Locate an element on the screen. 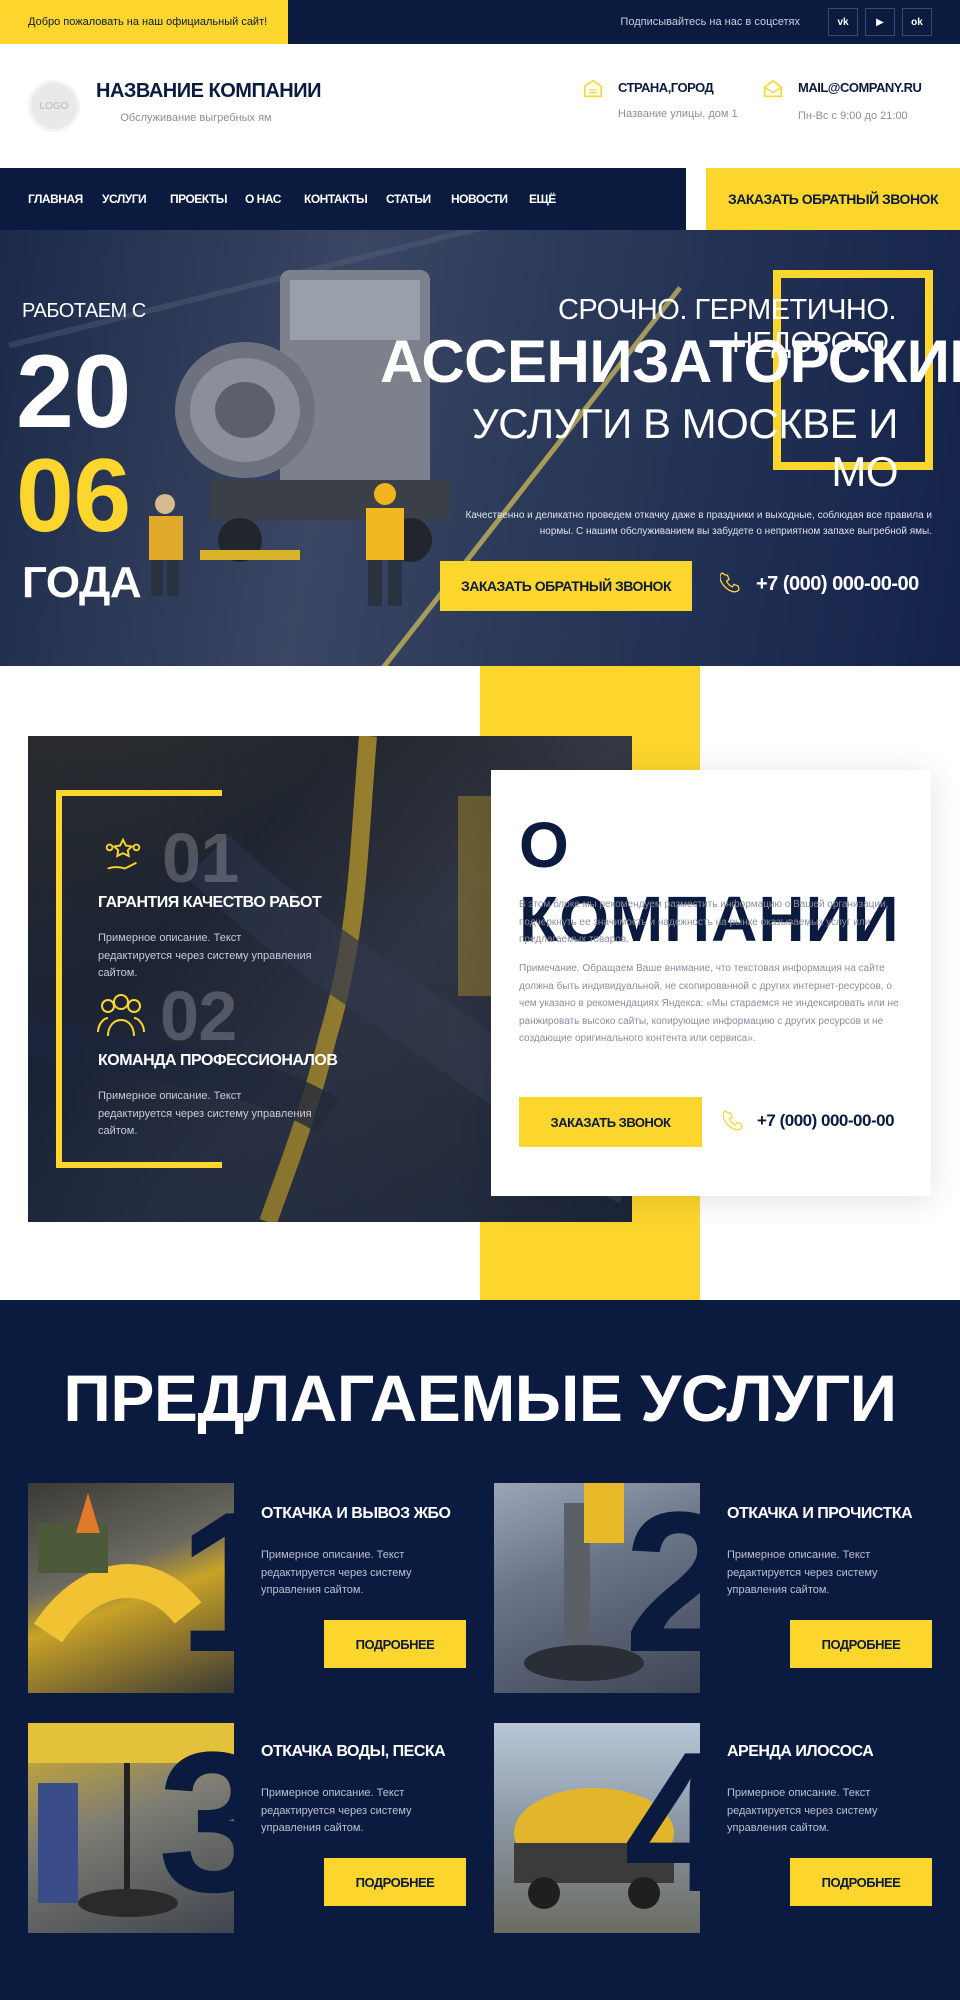  hero-title: АССЕНИЗАТОРСКИЕ is located at coordinates (670, 361).